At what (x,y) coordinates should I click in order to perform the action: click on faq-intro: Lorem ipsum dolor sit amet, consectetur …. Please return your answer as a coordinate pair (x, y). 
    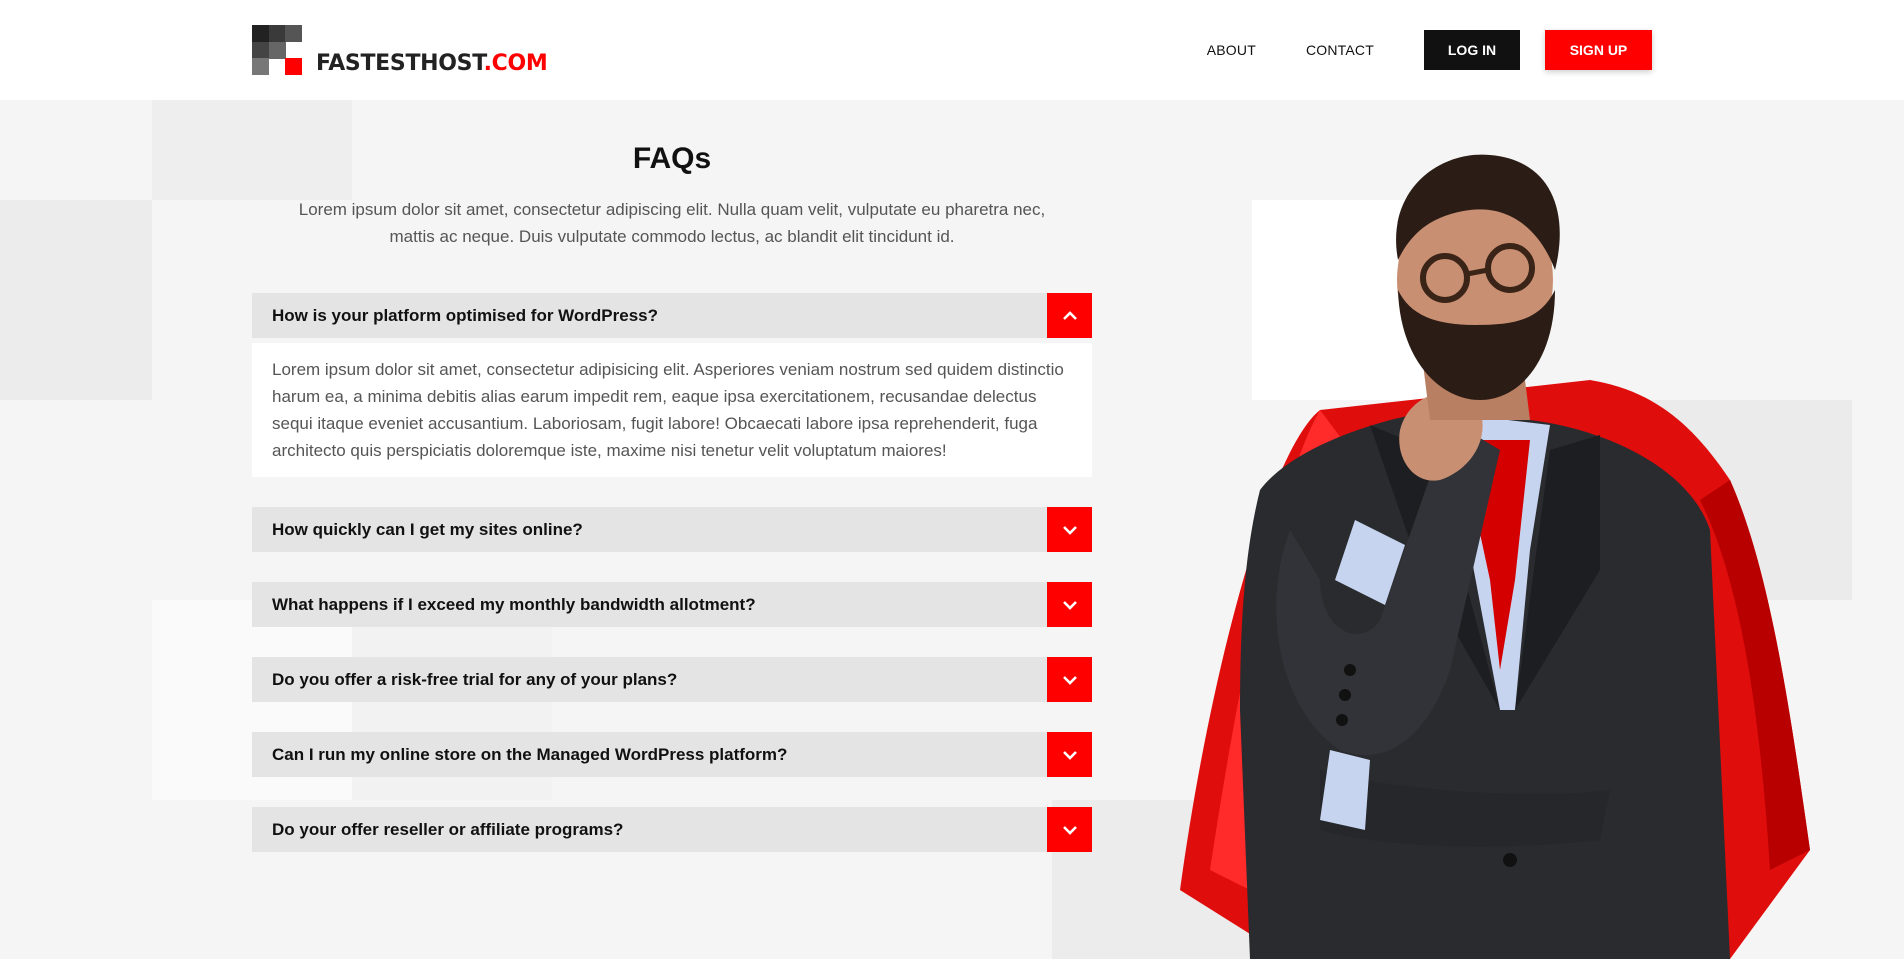
    Looking at the image, I should click on (672, 223).